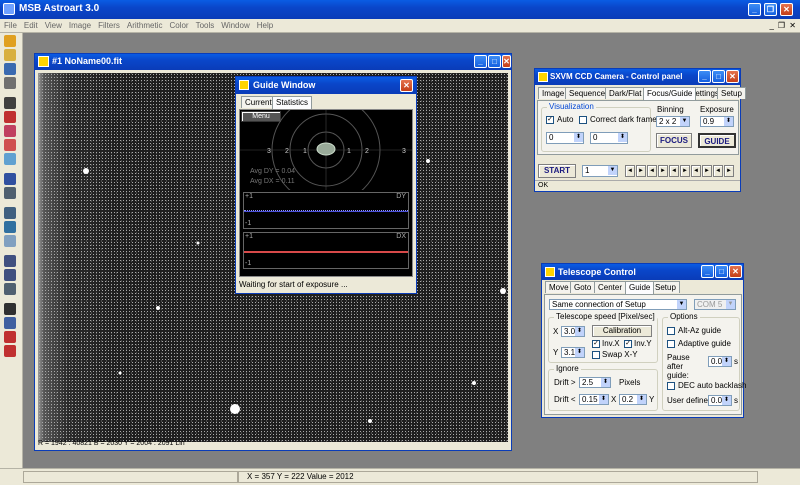  I want to click on dec-backlash-checkbox, so click(671, 386).